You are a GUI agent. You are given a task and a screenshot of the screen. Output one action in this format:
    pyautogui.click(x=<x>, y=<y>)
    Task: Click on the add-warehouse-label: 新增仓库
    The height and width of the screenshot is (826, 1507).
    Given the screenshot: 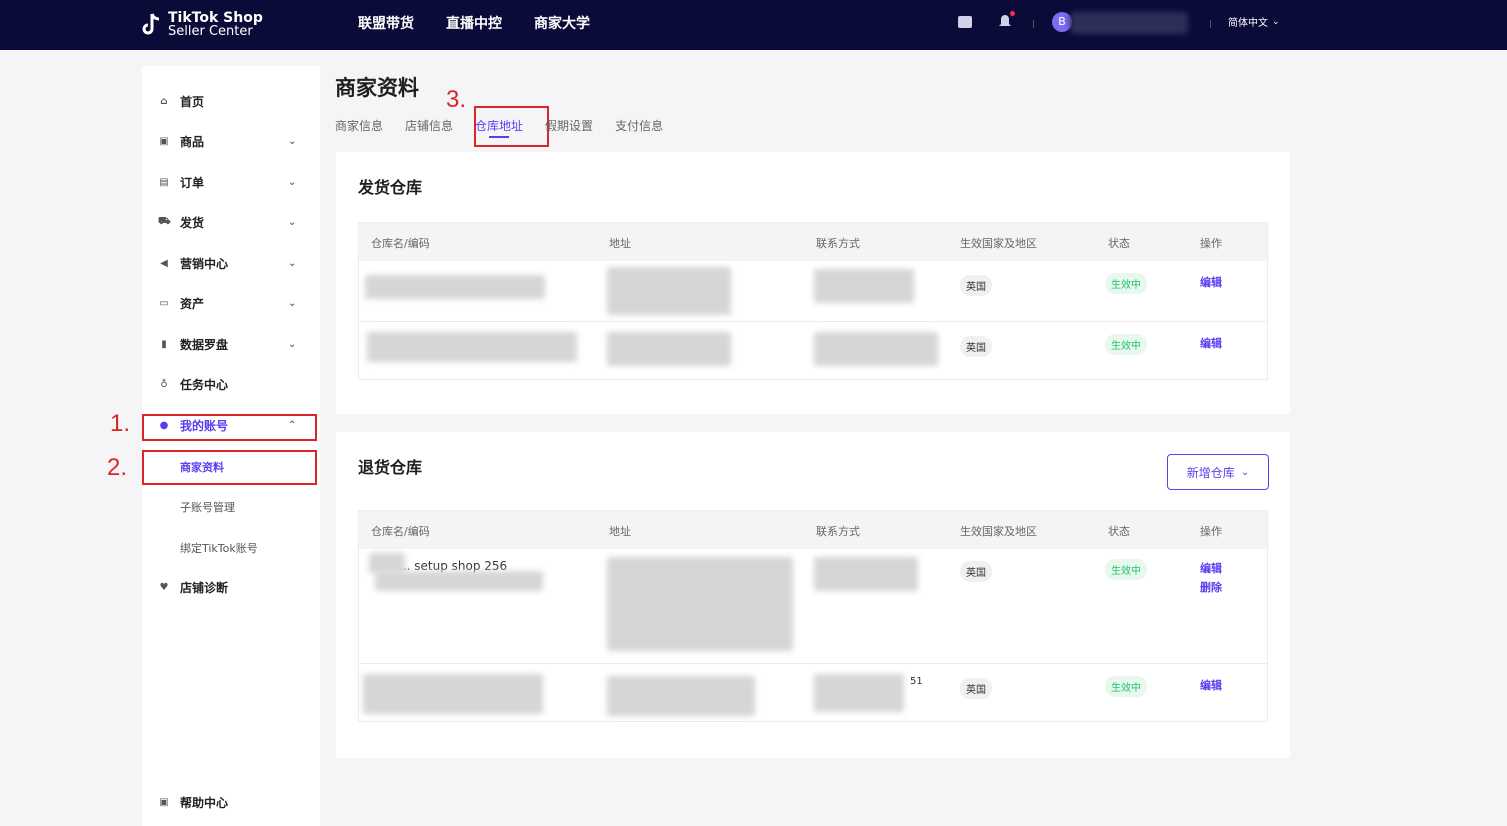 What is the action you would take?
    pyautogui.click(x=1210, y=472)
    